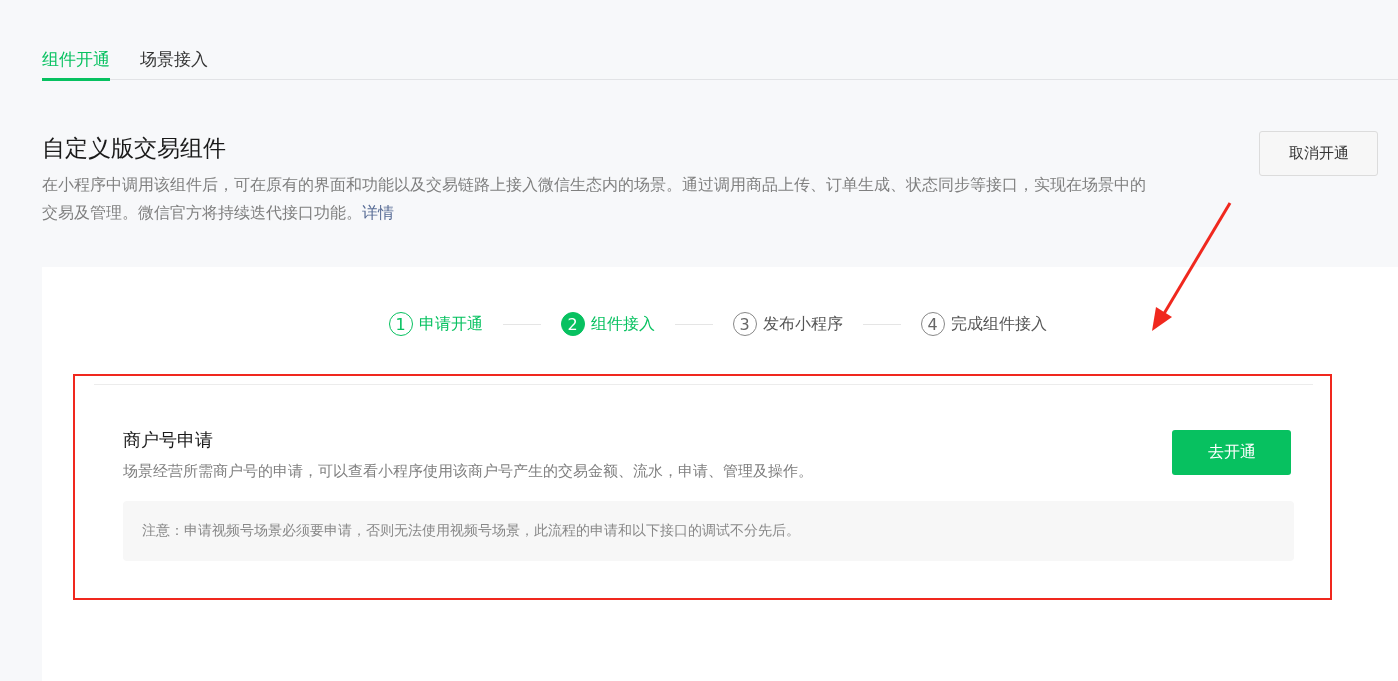  Describe the element at coordinates (998, 324) in the screenshot. I see `step-label: 完成组件接入` at that location.